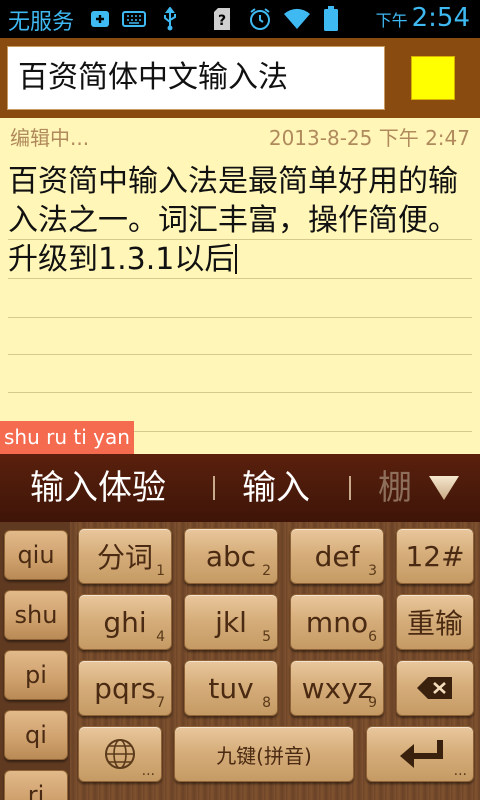 Image resolution: width=480 pixels, height=800 pixels. I want to click on clock-ampm: 下午, so click(391, 20).